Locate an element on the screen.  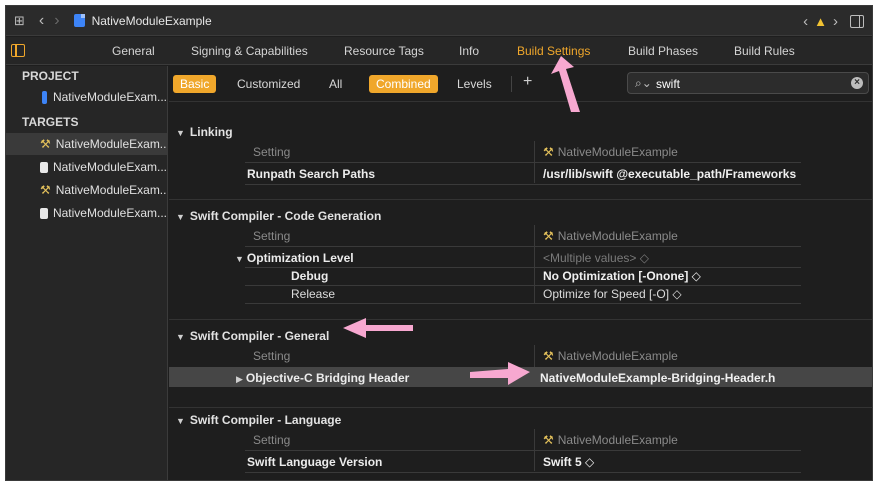
arrow-to-build-settings-tab is located at coordinates (565, 84).